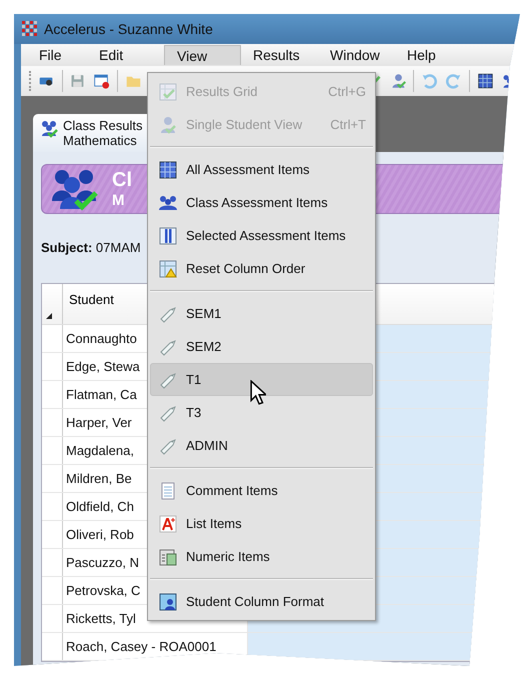 The image size is (531, 680). Describe the element at coordinates (261, 202) in the screenshot. I see `menu-option: Class Assessment Items` at that location.